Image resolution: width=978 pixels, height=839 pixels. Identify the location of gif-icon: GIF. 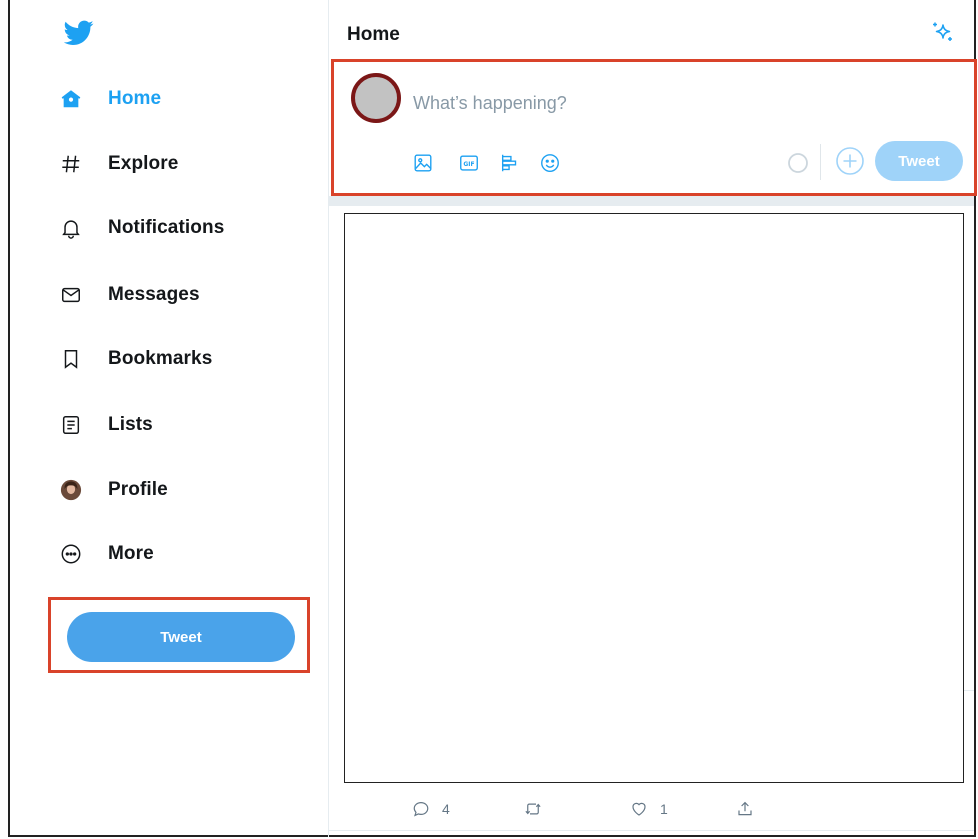
(469, 163).